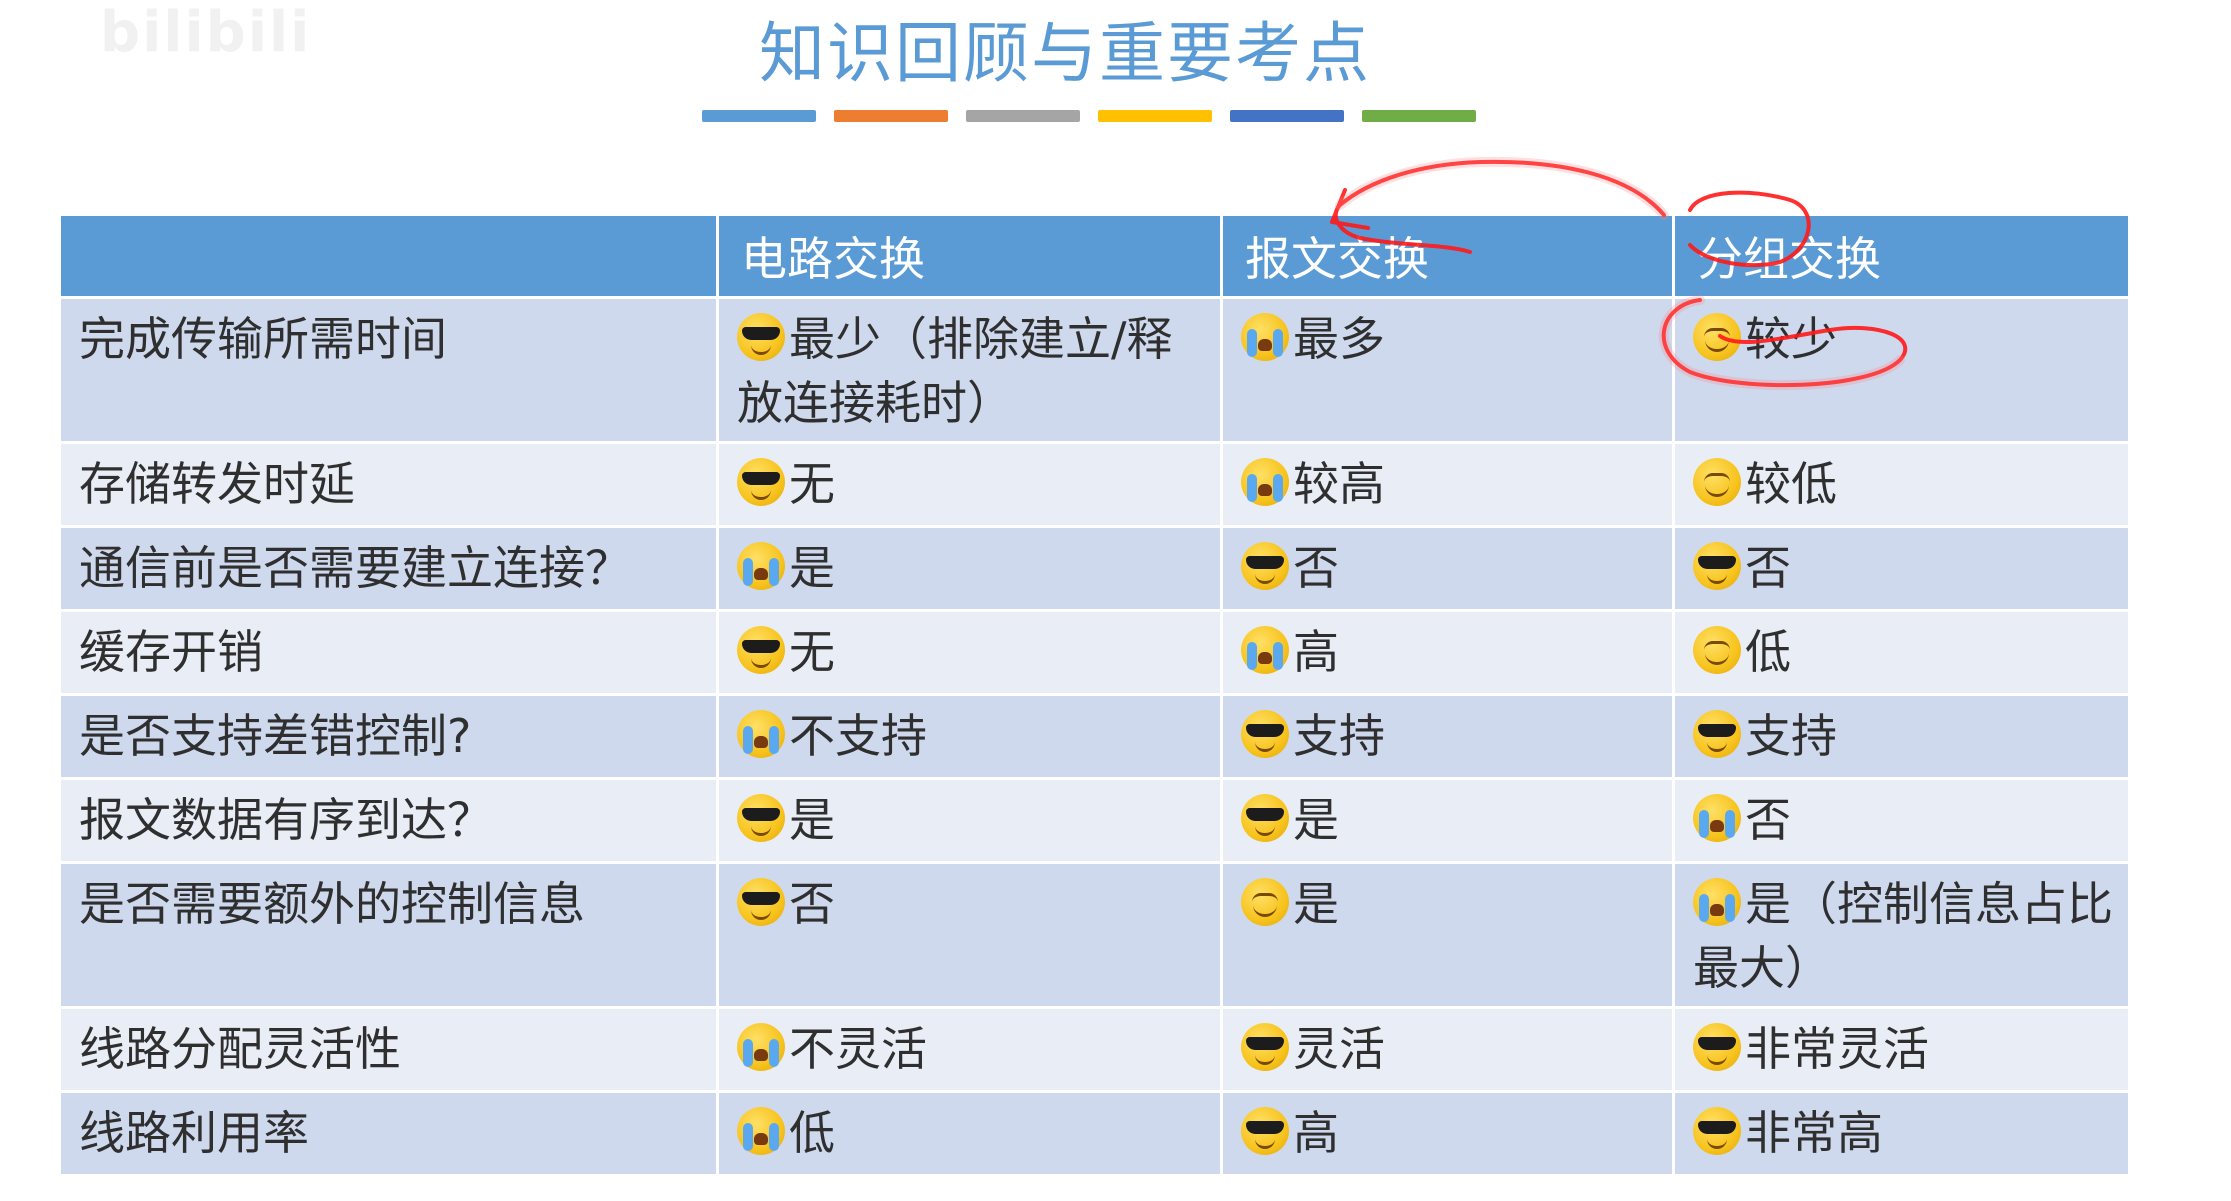 The width and height of the screenshot is (2231, 1201). I want to click on table-header-row: 电路交换 报文交换 分组交换, so click(1094, 256).